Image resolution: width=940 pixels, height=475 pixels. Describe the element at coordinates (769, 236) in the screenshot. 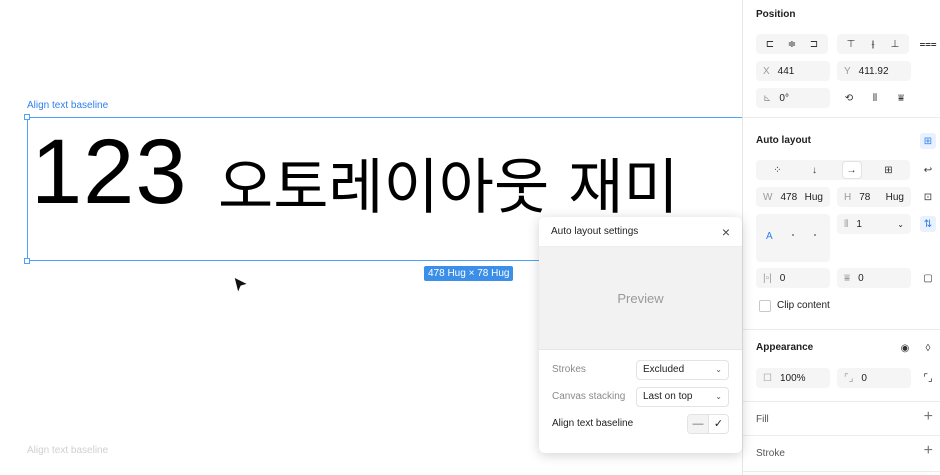

I see `alignment-letter: A` at that location.